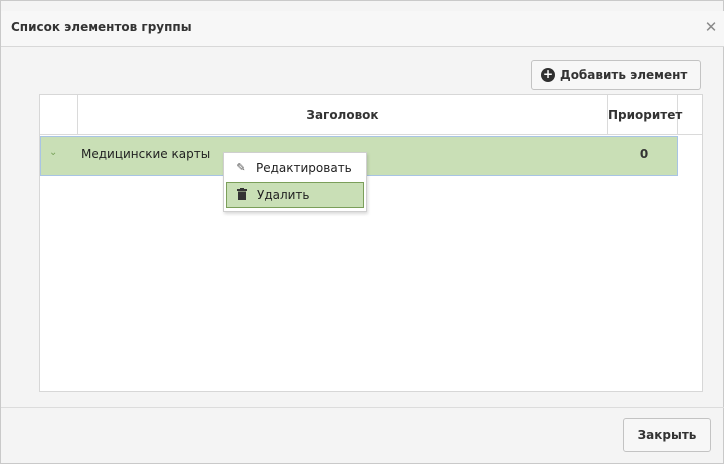  What do you see at coordinates (667, 435) in the screenshot?
I see `close-button: Закрыть` at bounding box center [667, 435].